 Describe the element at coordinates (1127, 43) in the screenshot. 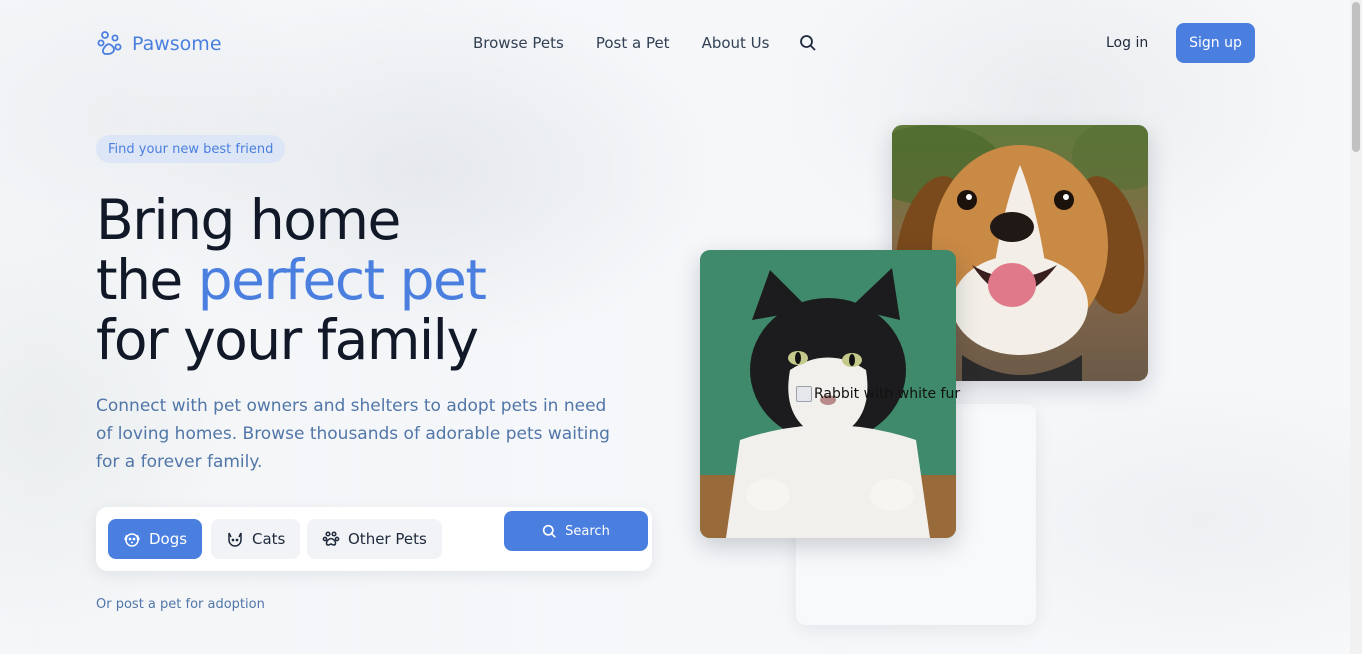

I see `login-link: Log in` at that location.